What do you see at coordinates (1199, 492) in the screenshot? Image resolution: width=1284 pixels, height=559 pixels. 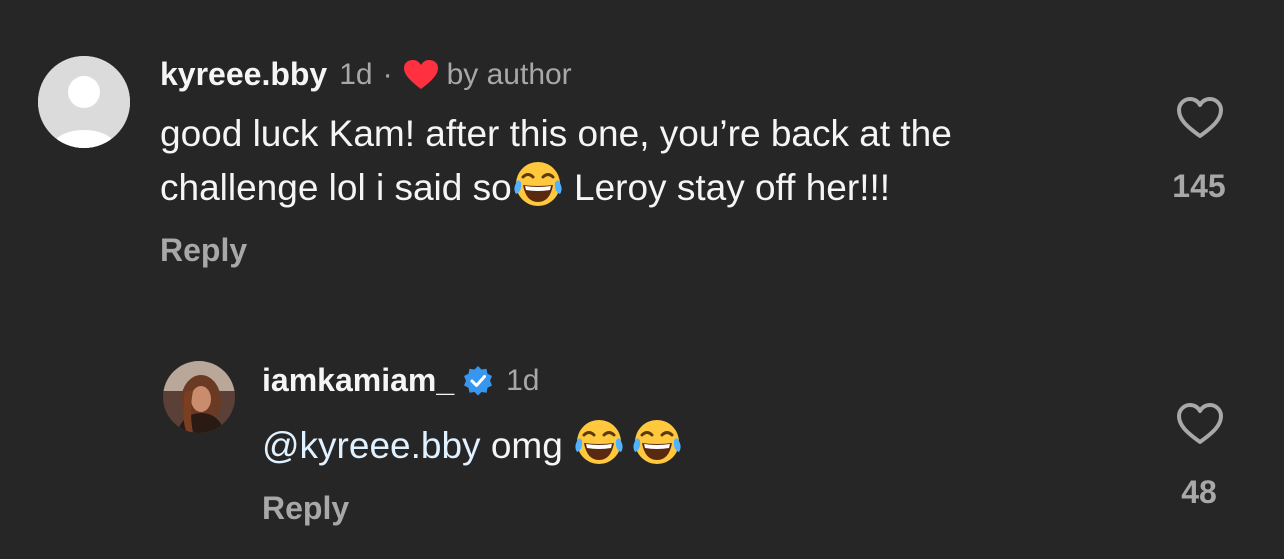 I see `like-count: 48` at bounding box center [1199, 492].